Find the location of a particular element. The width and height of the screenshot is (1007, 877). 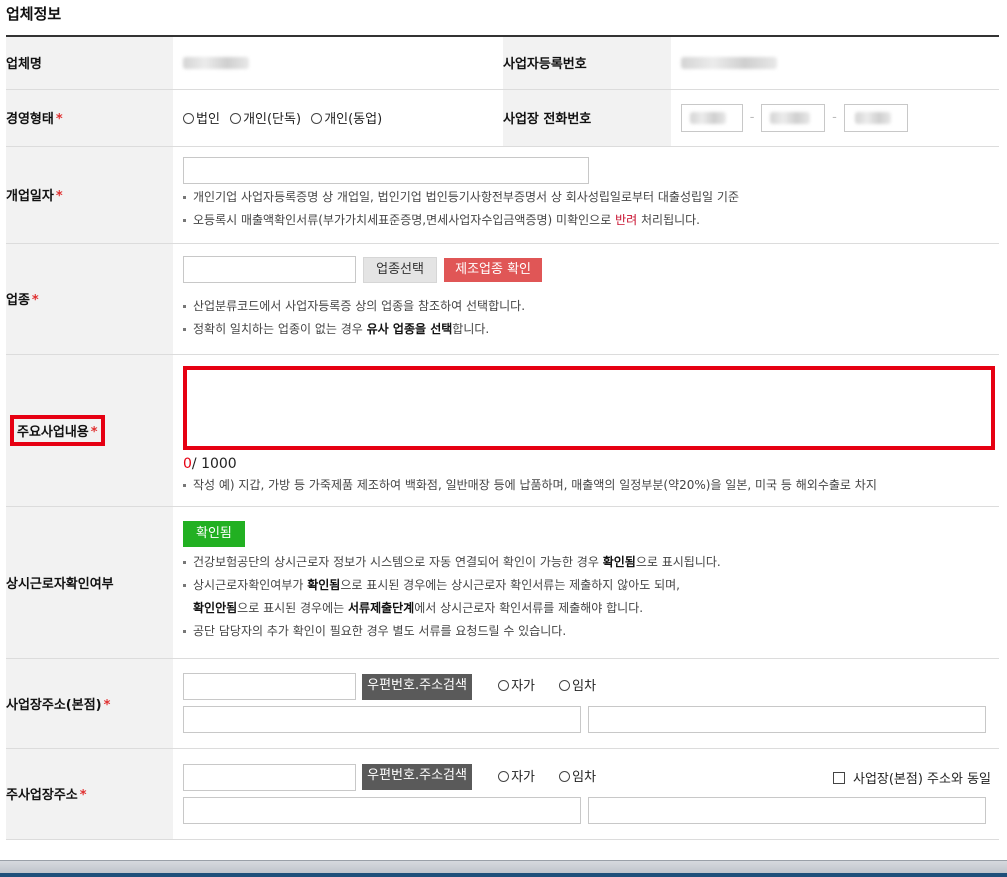

phone-part-2-input is located at coordinates (793, 117).